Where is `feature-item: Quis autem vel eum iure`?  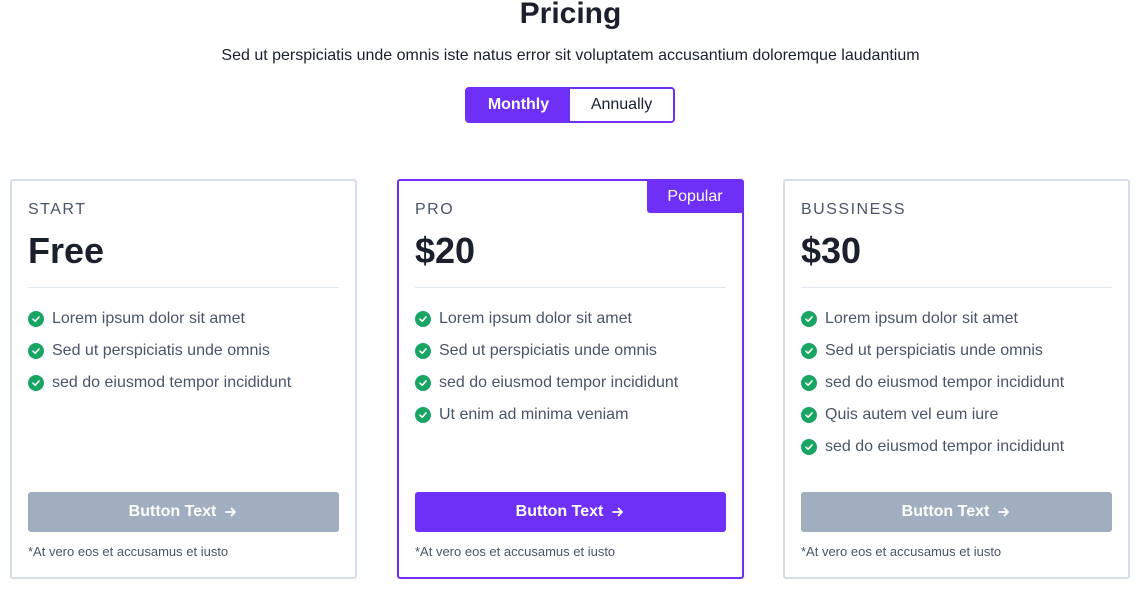
feature-item: Quis autem vel eum iure is located at coordinates (956, 415).